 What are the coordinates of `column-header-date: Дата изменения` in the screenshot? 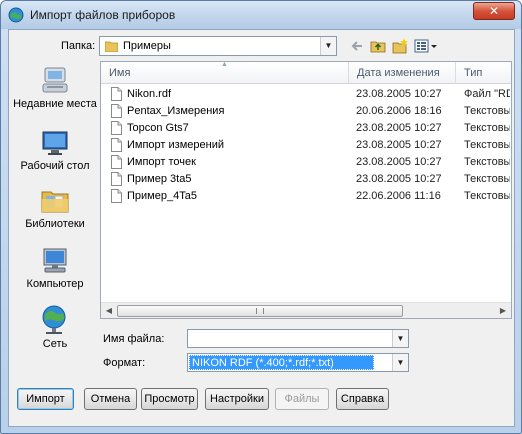 It's located at (402, 73).